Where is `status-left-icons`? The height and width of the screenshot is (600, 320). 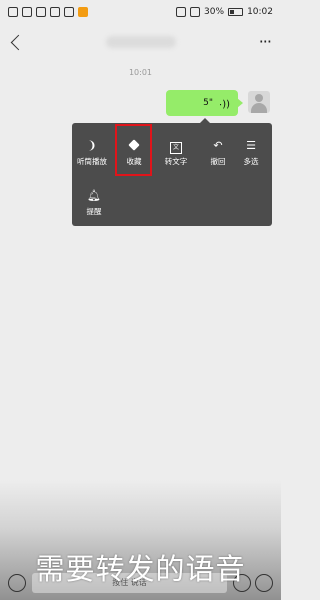
status-left-icons is located at coordinates (48, 12).